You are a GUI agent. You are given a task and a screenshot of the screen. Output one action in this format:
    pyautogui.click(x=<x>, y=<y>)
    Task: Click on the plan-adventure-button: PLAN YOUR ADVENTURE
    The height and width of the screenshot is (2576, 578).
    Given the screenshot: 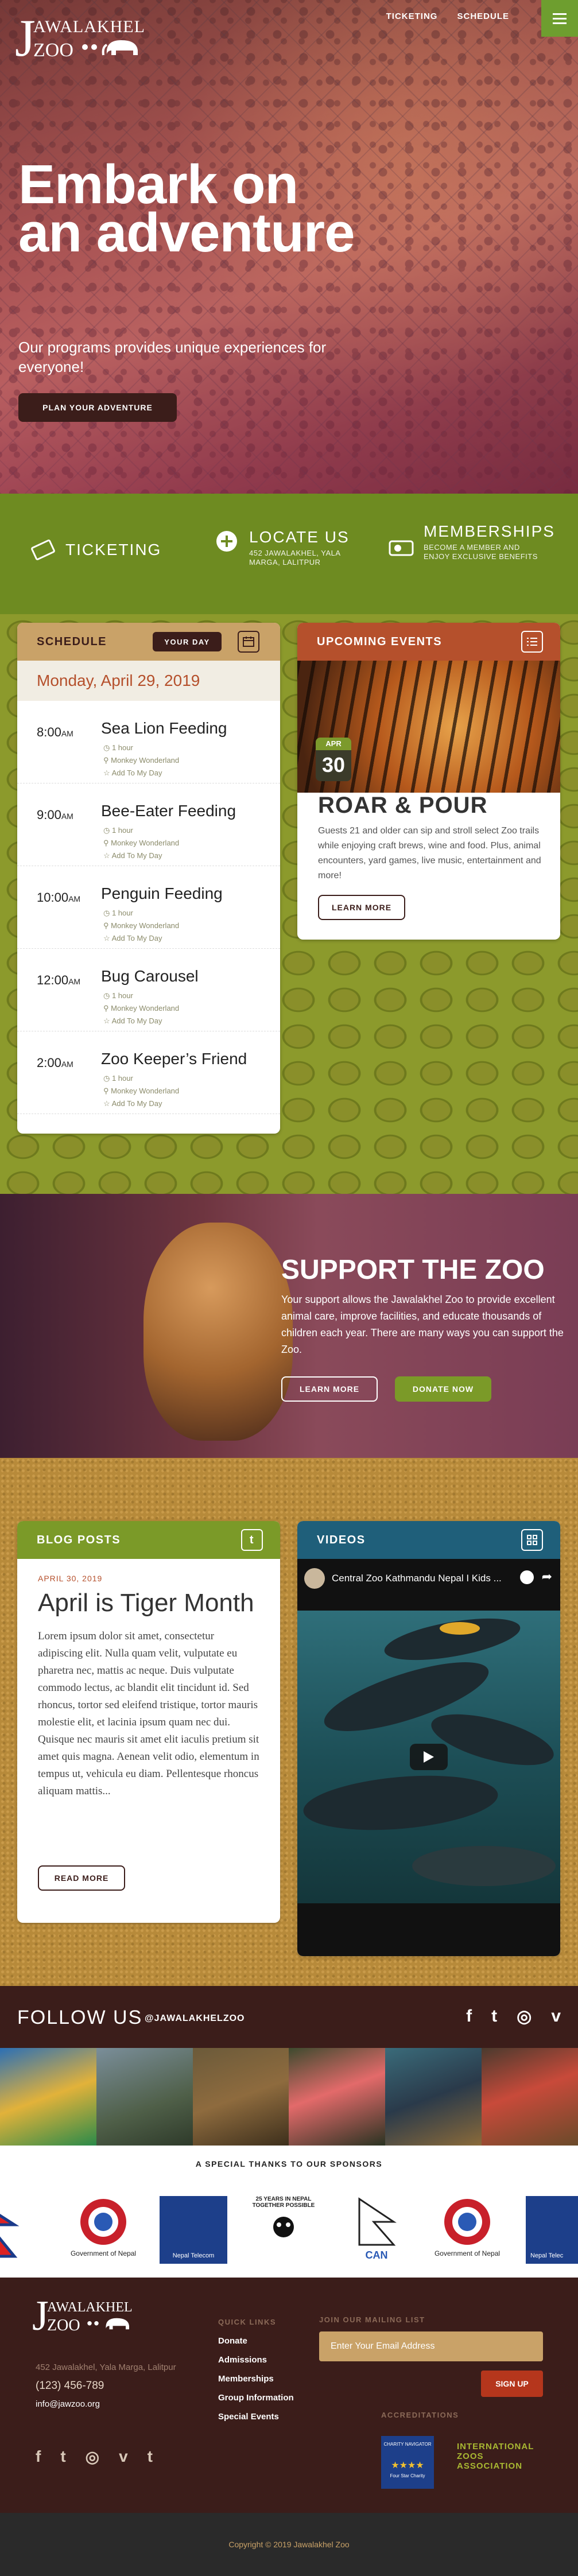 What is the action you would take?
    pyautogui.click(x=97, y=407)
    